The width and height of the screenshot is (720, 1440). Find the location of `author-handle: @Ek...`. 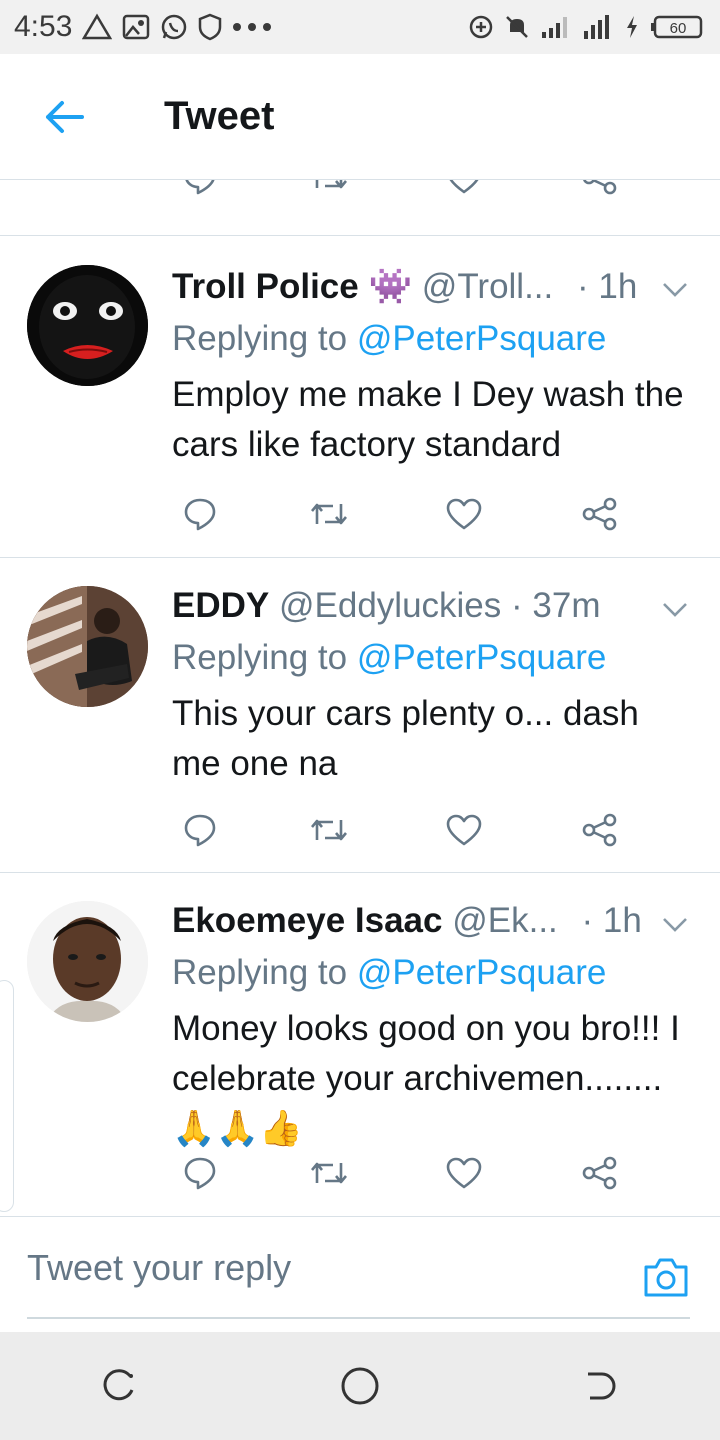

author-handle: @Ek... is located at coordinates (505, 920).